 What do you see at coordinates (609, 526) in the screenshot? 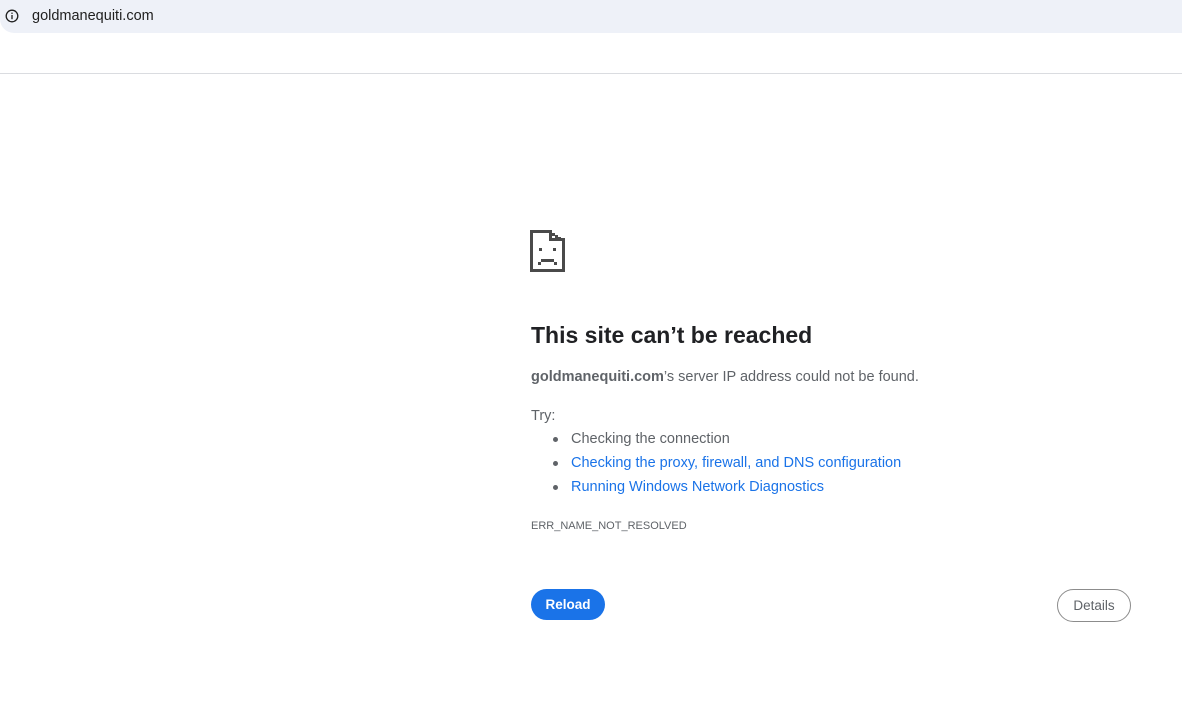
I see `error-code: ERR_NAME_NOT_RESOLVED` at bounding box center [609, 526].